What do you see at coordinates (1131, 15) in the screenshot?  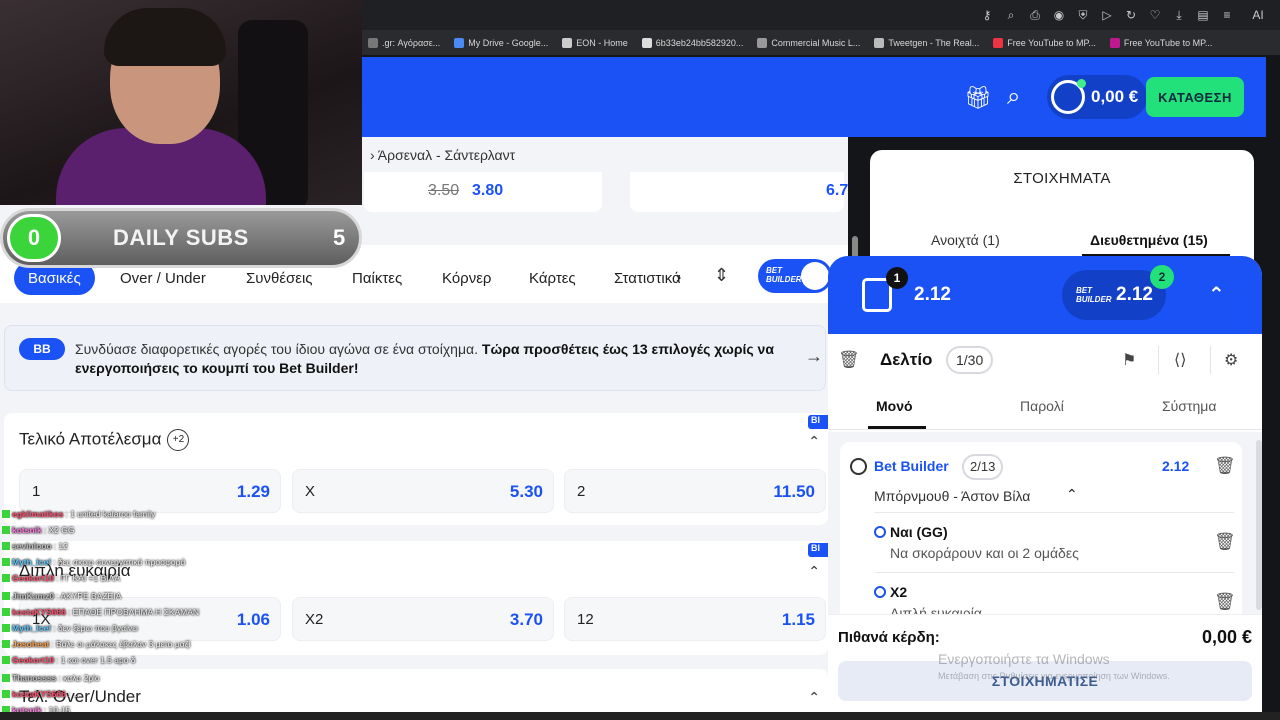 I see `history-icon: ↻` at bounding box center [1131, 15].